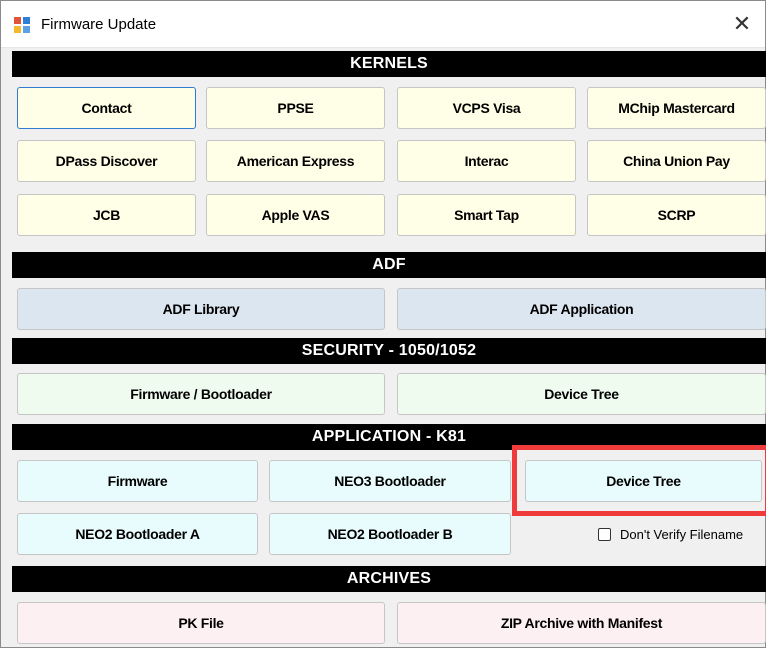  Describe the element at coordinates (604, 534) in the screenshot. I see `checkbox-icon` at that location.